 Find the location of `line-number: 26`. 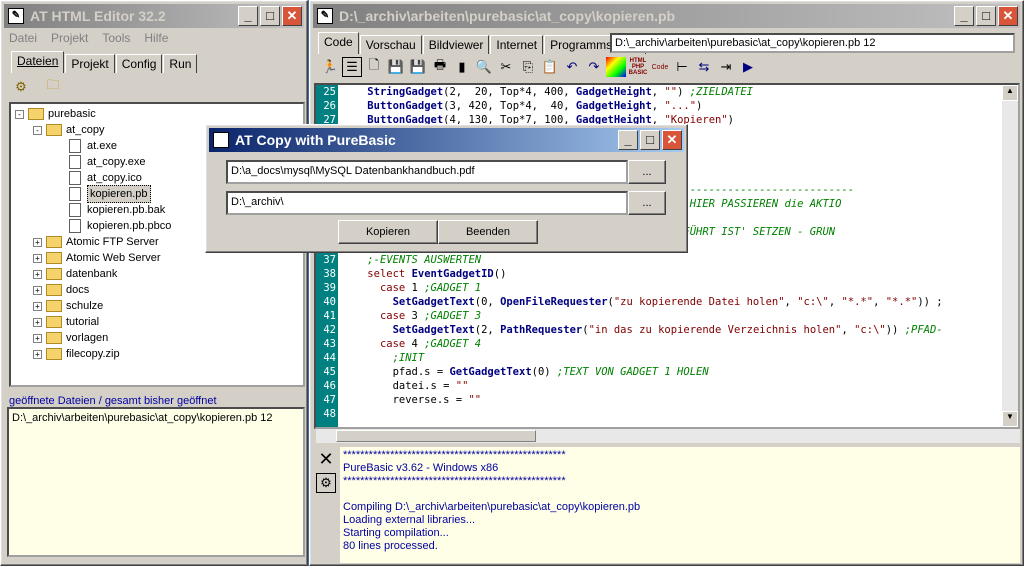

line-number: 26 is located at coordinates (329, 106).